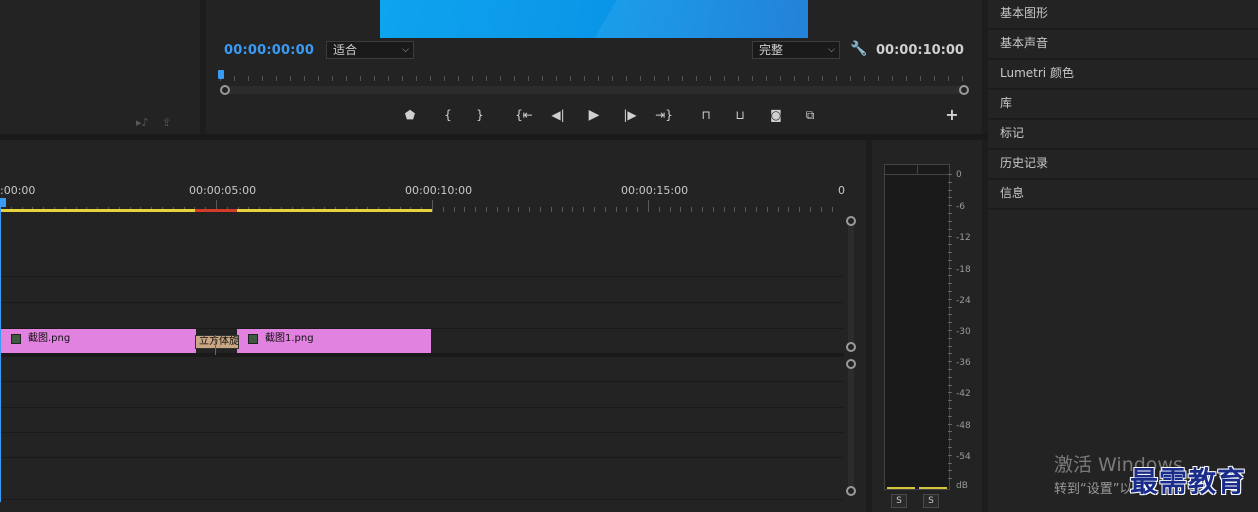  I want to click on panel-history: 历史记录, so click(1123, 164).